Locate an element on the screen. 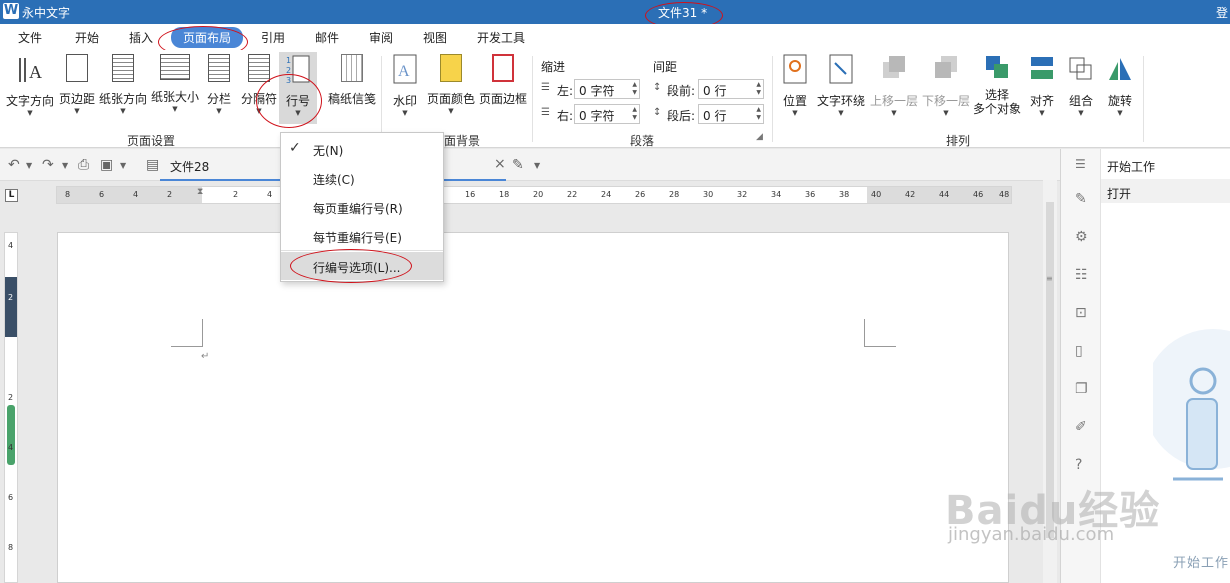  ruler-tick: 24 is located at coordinates (606, 194).